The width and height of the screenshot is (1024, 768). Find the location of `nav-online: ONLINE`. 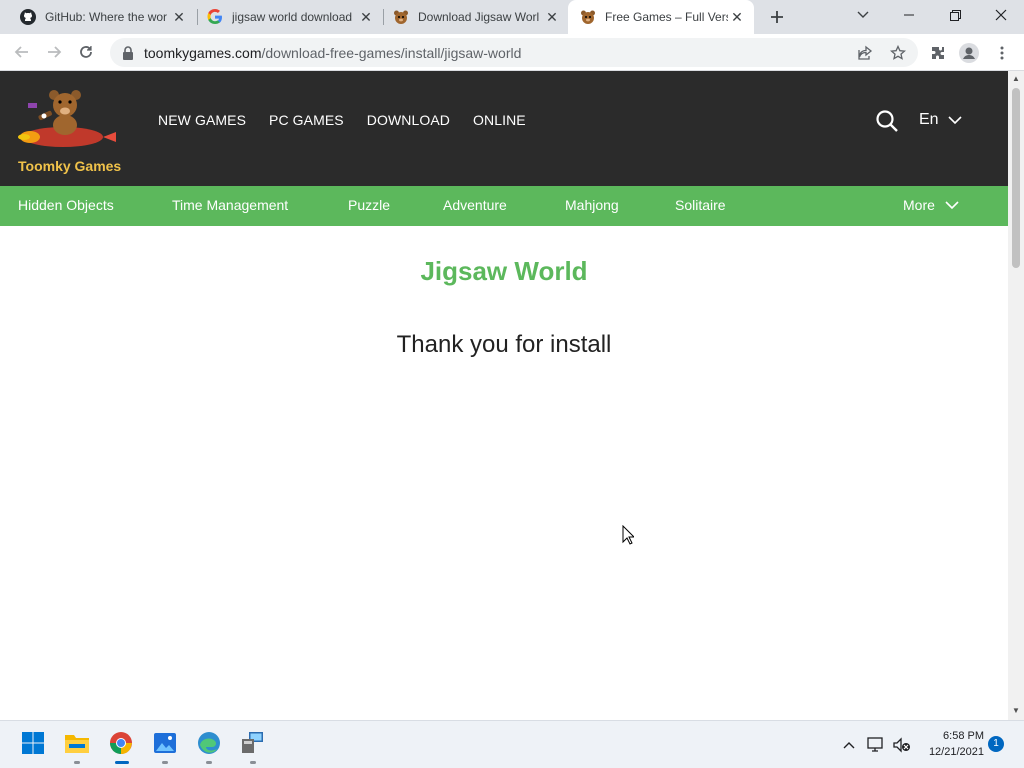

nav-online: ONLINE is located at coordinates (499, 120).